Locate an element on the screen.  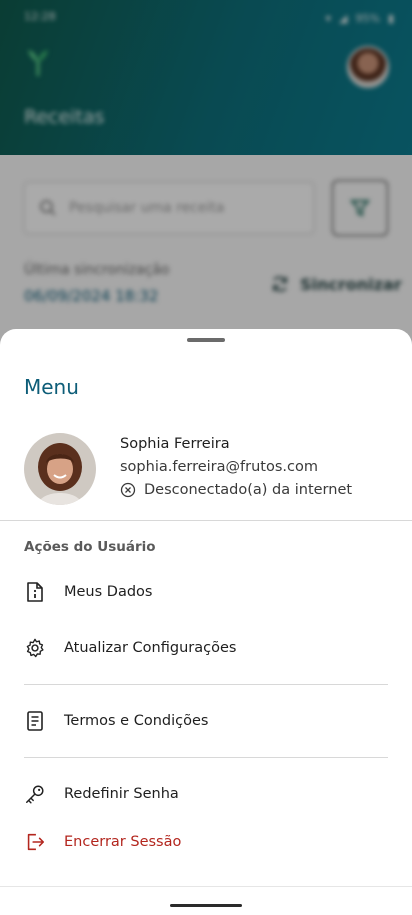
menu-item-meus-dados: Meus Dados is located at coordinates (206, 592).